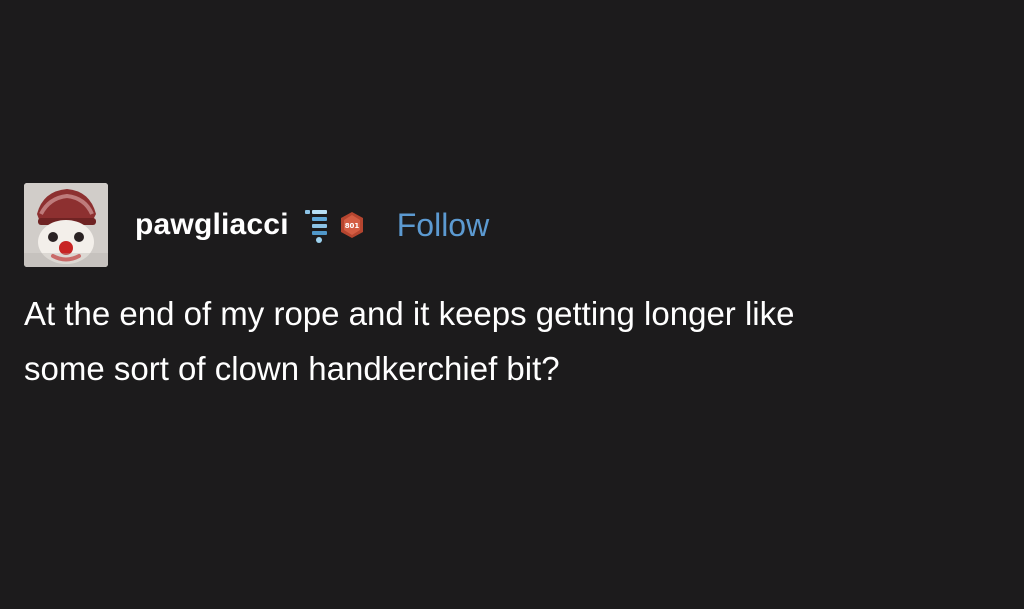 The width and height of the screenshot is (1024, 609). What do you see at coordinates (443, 225) in the screenshot?
I see `follow-button: Follow` at bounding box center [443, 225].